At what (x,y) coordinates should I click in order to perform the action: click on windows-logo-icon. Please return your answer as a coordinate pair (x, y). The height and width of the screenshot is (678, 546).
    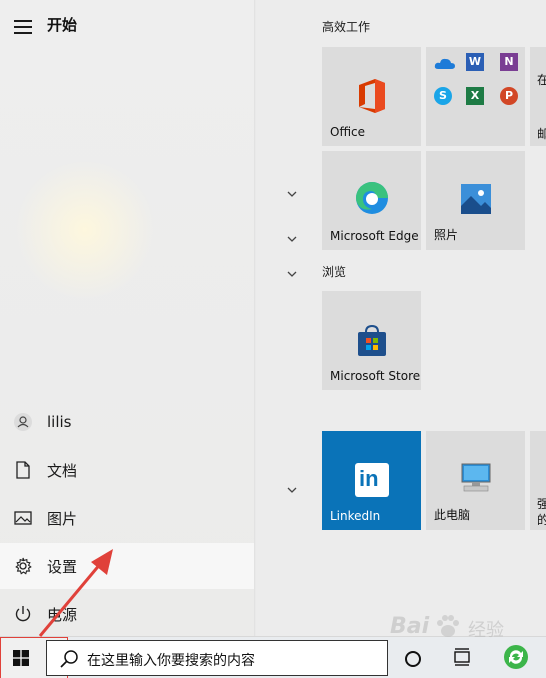
    Looking at the image, I should click on (21, 658).